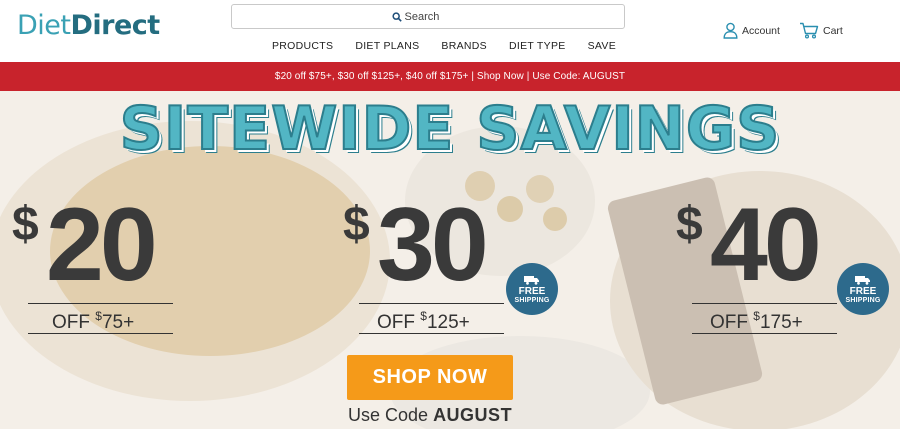 Image resolution: width=900 pixels, height=429 pixels. I want to click on search-input, so click(434, 16).